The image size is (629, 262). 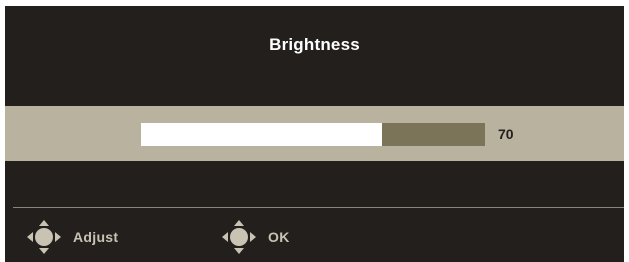 I want to click on adjust-hint: Adjust, so click(x=71, y=237).